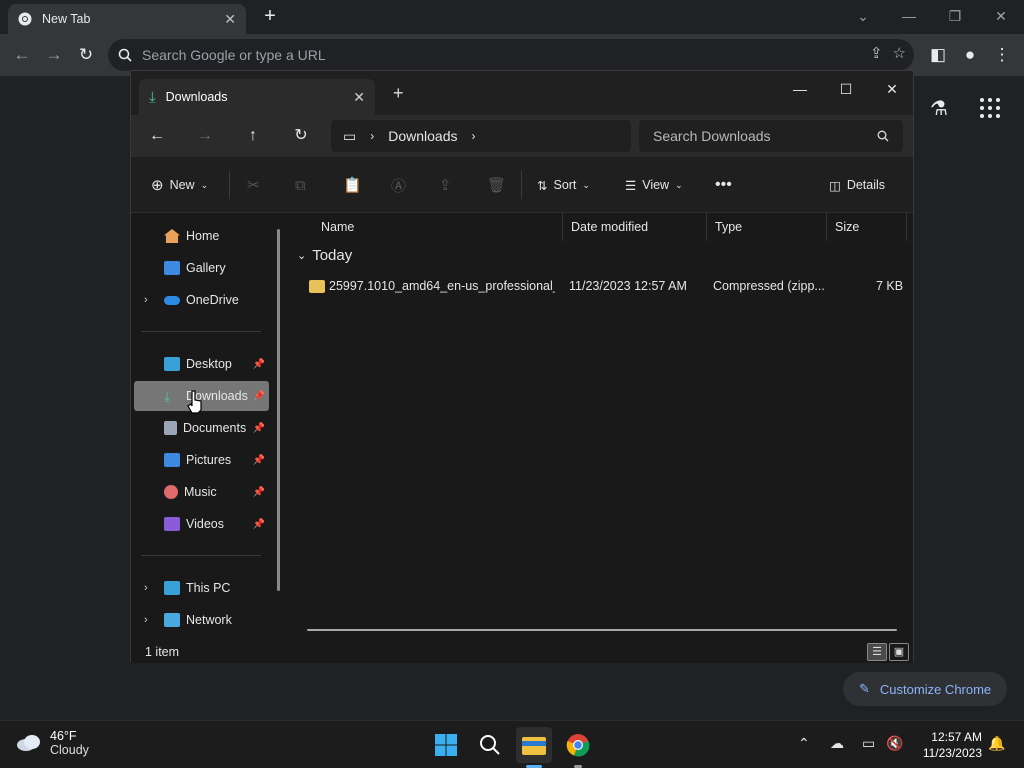 The image size is (1024, 768). Describe the element at coordinates (938, 55) in the screenshot. I see `side-panel-icon: ◧` at that location.